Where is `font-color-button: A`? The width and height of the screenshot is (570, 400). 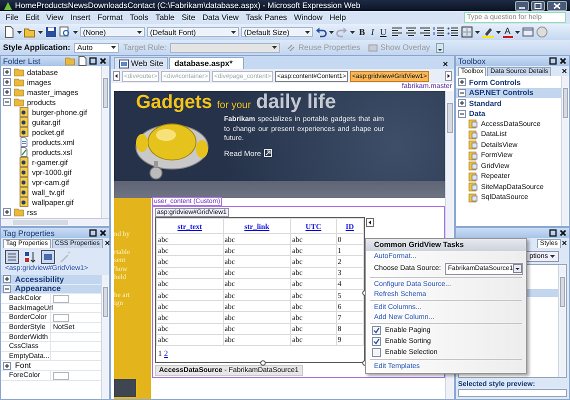 font-color-button: A is located at coordinates (507, 32).